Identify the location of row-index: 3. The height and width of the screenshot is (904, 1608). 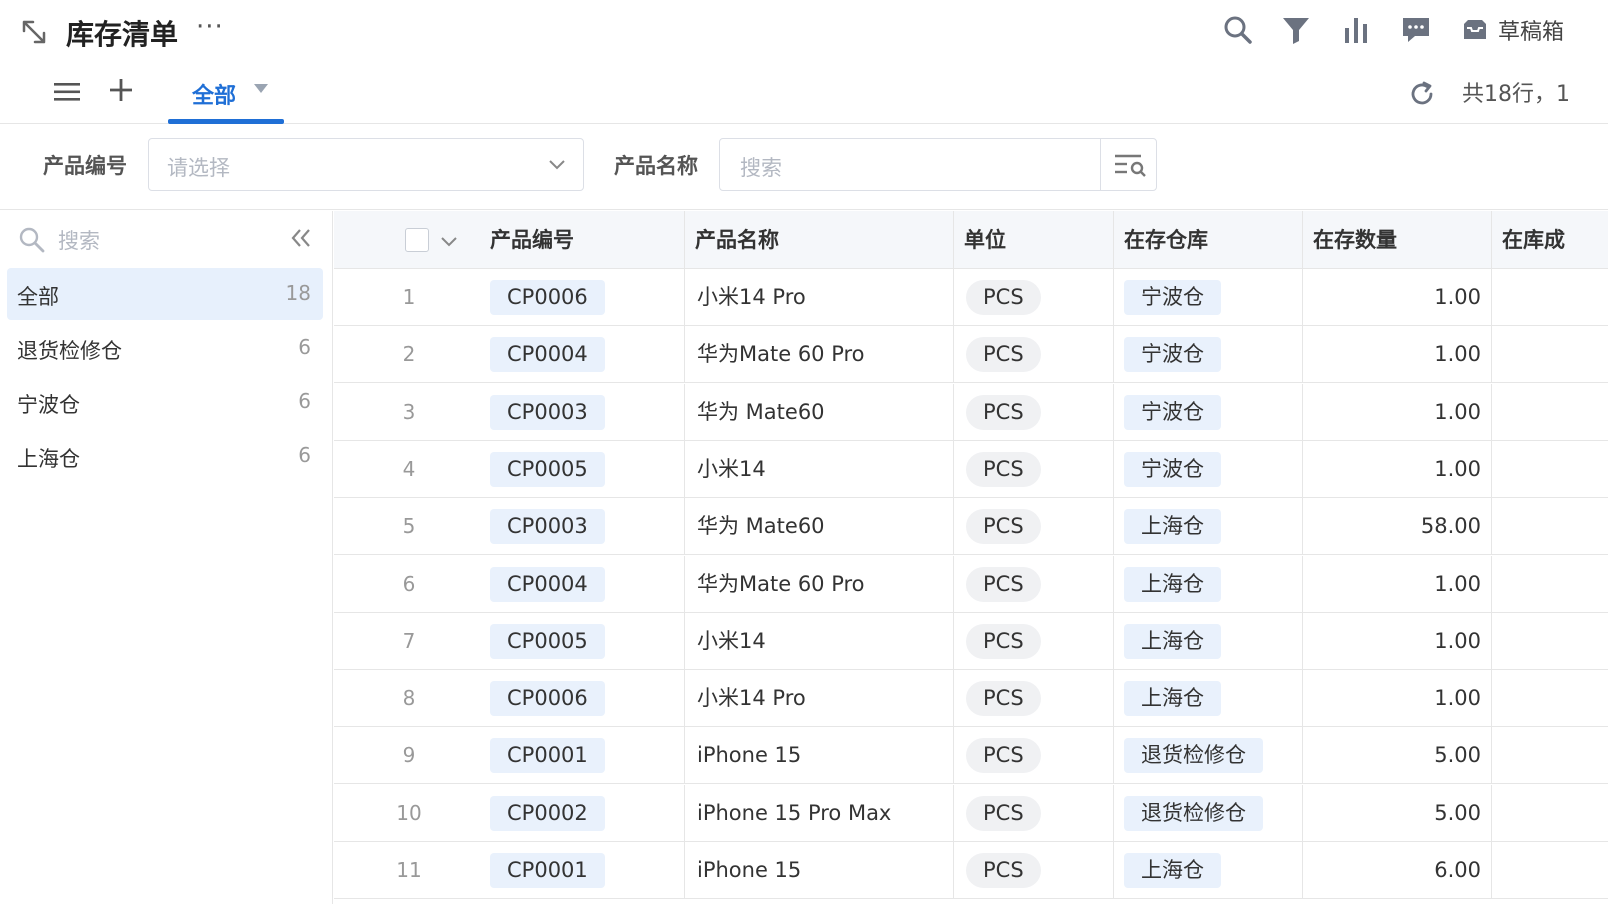
(409, 412).